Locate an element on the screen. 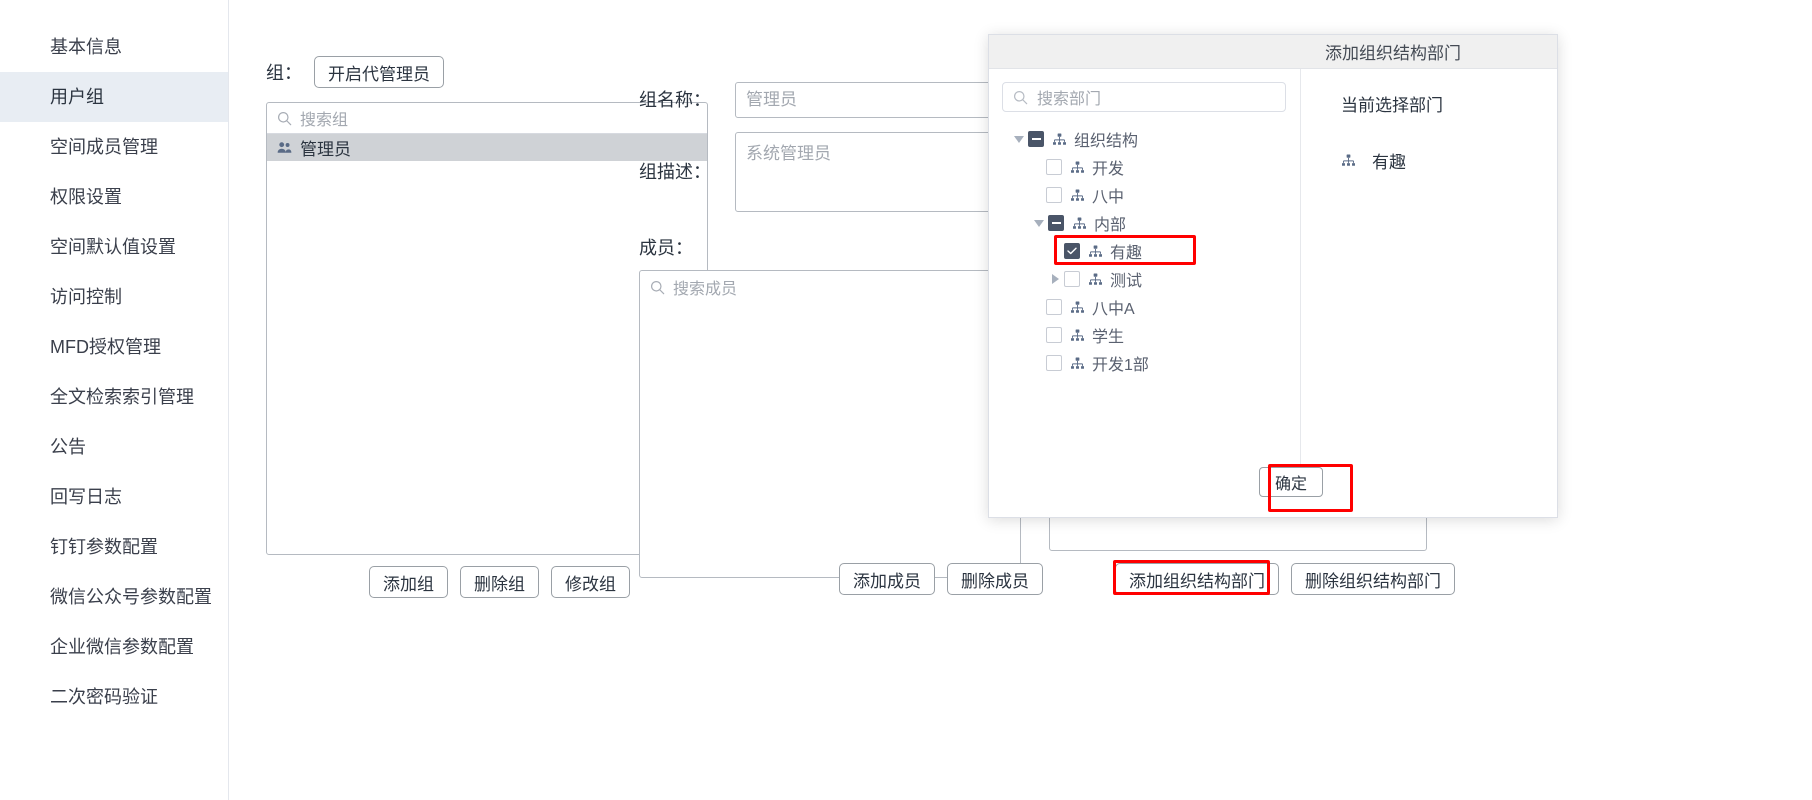  sidebar-item-wecom-params: 企业微信参数配置 is located at coordinates (114, 647).